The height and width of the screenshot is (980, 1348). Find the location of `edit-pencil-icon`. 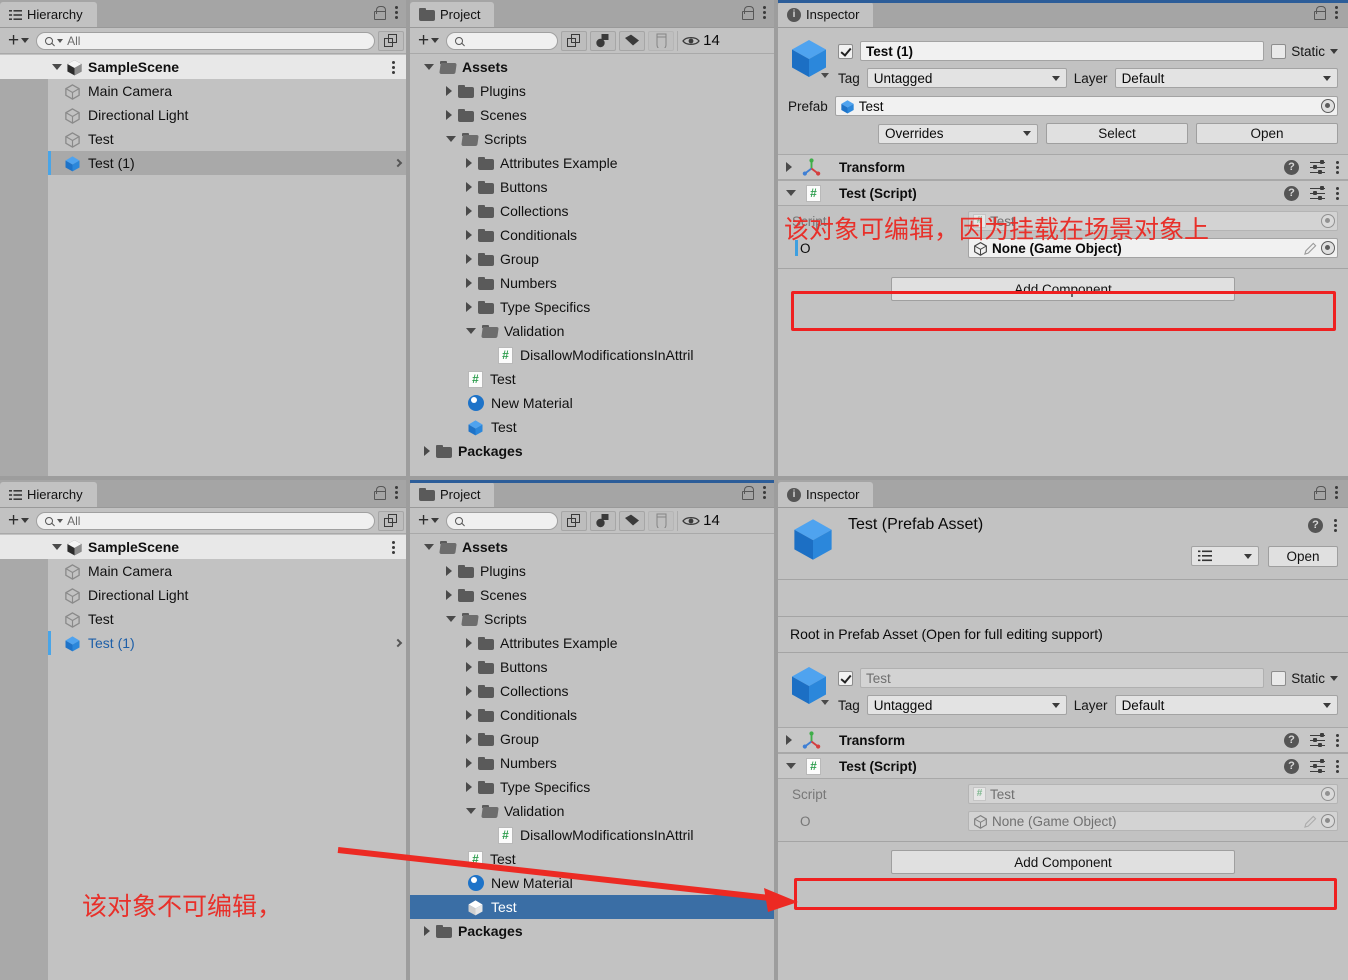

edit-pencil-icon is located at coordinates (1310, 248).